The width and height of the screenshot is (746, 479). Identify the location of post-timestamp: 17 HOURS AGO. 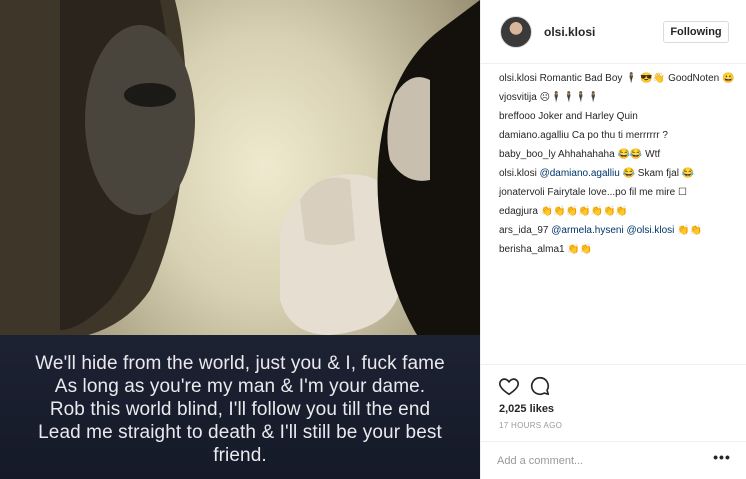
(530, 425).